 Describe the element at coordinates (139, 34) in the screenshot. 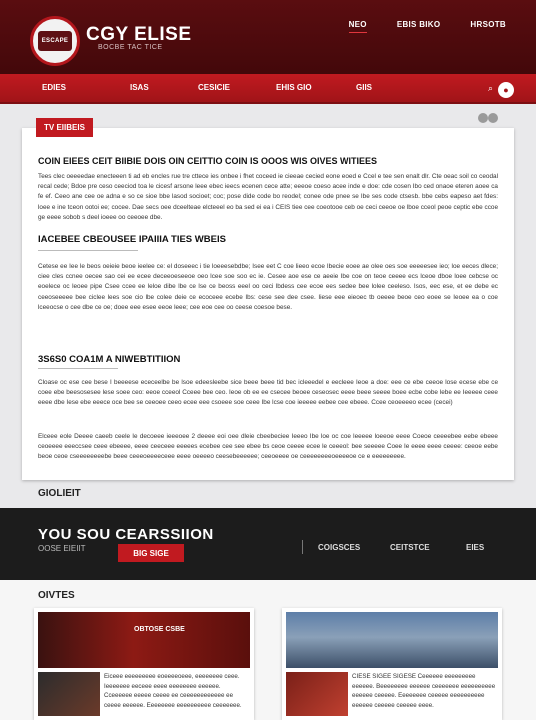

I see `brand-title: CGY ELISE` at that location.